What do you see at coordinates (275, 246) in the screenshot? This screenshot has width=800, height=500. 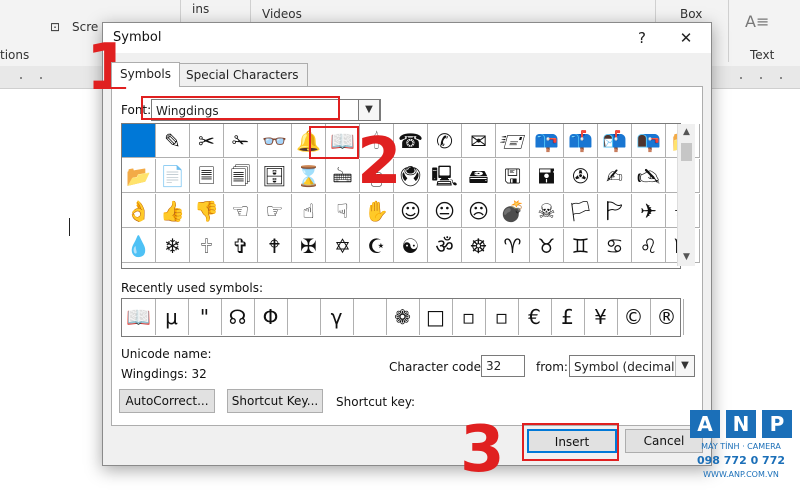 I see `symbol-cell: 🕈` at bounding box center [275, 246].